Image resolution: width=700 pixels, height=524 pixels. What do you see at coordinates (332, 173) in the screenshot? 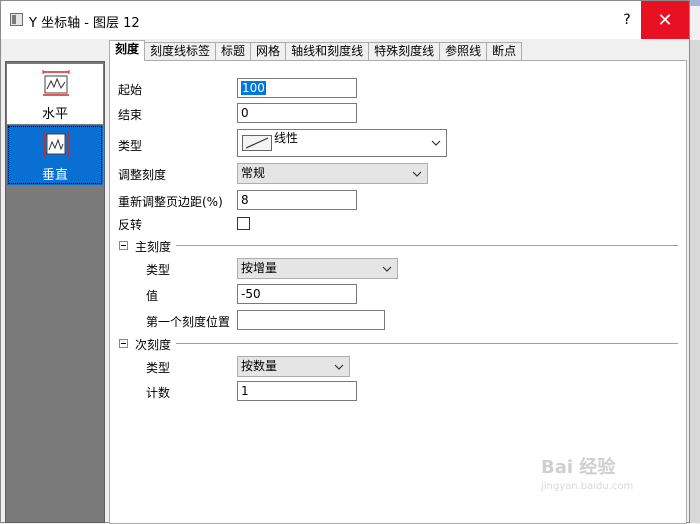
I see `rescale-select: 常规` at bounding box center [332, 173].